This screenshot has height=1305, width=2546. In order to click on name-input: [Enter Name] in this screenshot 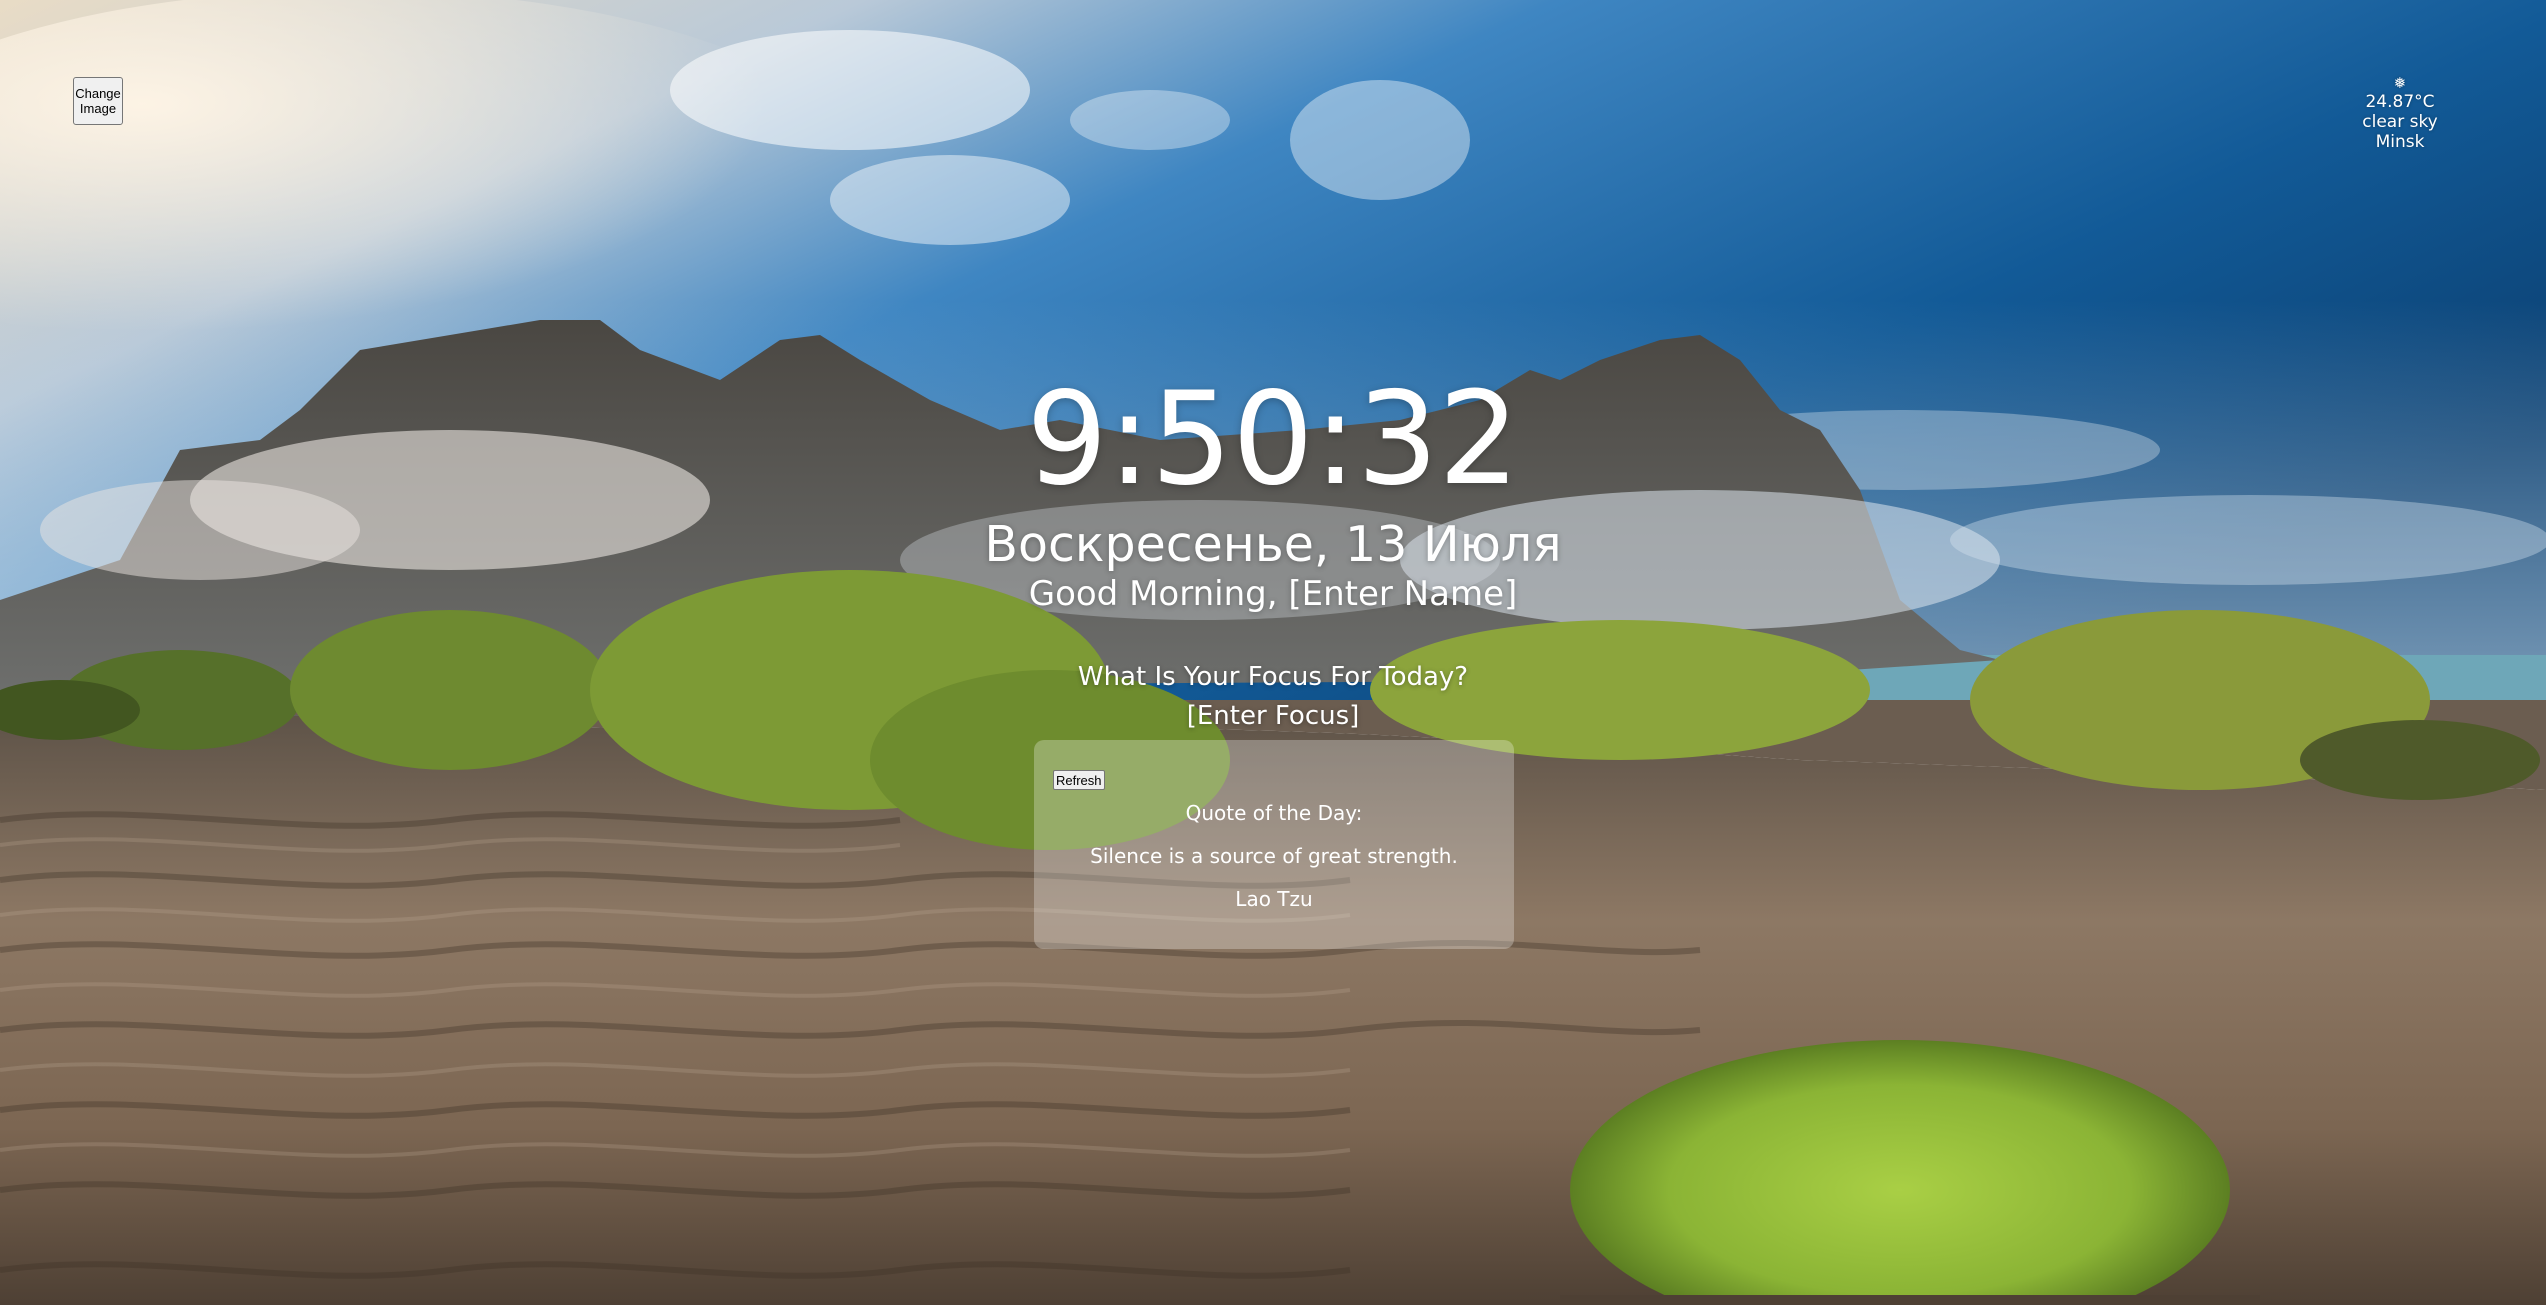, I will do `click(1402, 594)`.